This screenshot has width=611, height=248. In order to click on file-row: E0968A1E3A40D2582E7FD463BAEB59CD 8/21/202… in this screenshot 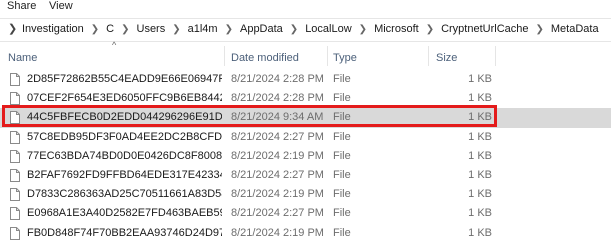, I will do `click(305, 213)`.